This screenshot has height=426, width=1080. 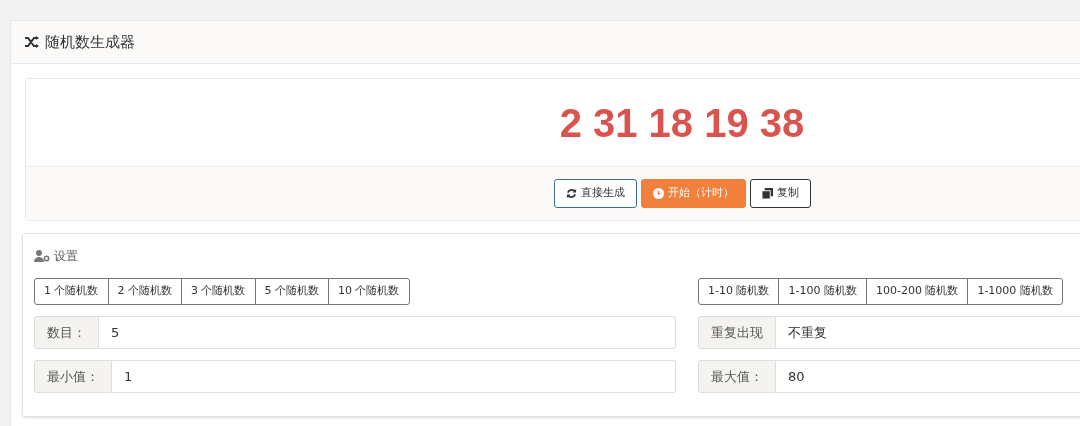 I want to click on field-label: 数目：, so click(x=66, y=332).